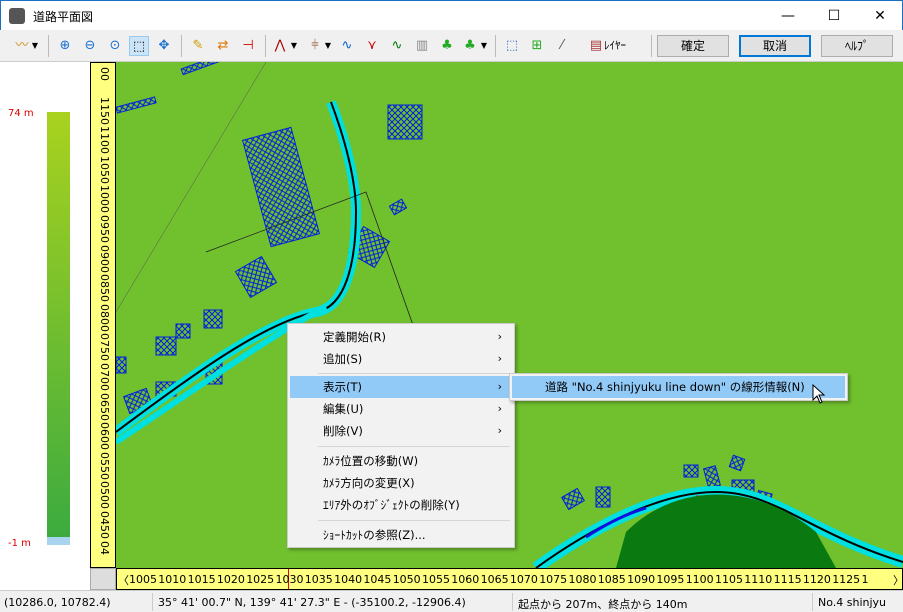 The image size is (903, 612). I want to click on hruler-label: 1005, so click(143, 579).